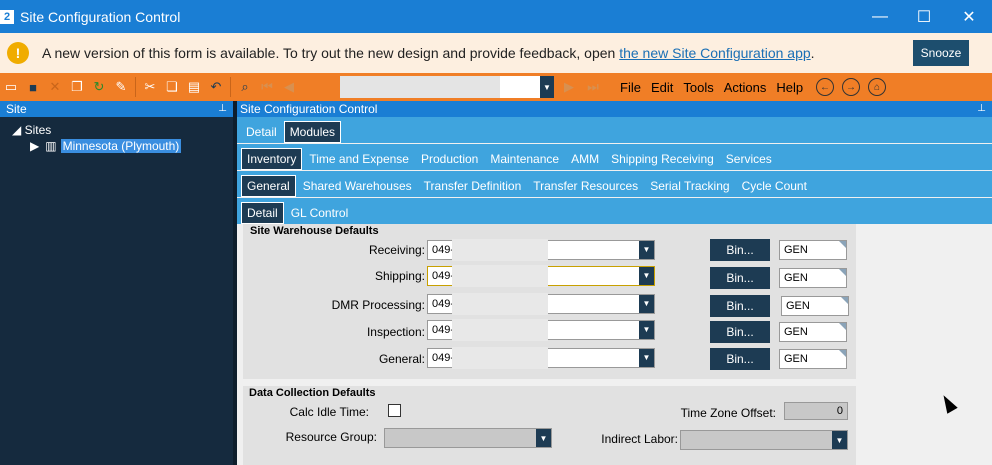  Describe the element at coordinates (320, 213) in the screenshot. I see `tab-gl-control: GL Control` at that location.